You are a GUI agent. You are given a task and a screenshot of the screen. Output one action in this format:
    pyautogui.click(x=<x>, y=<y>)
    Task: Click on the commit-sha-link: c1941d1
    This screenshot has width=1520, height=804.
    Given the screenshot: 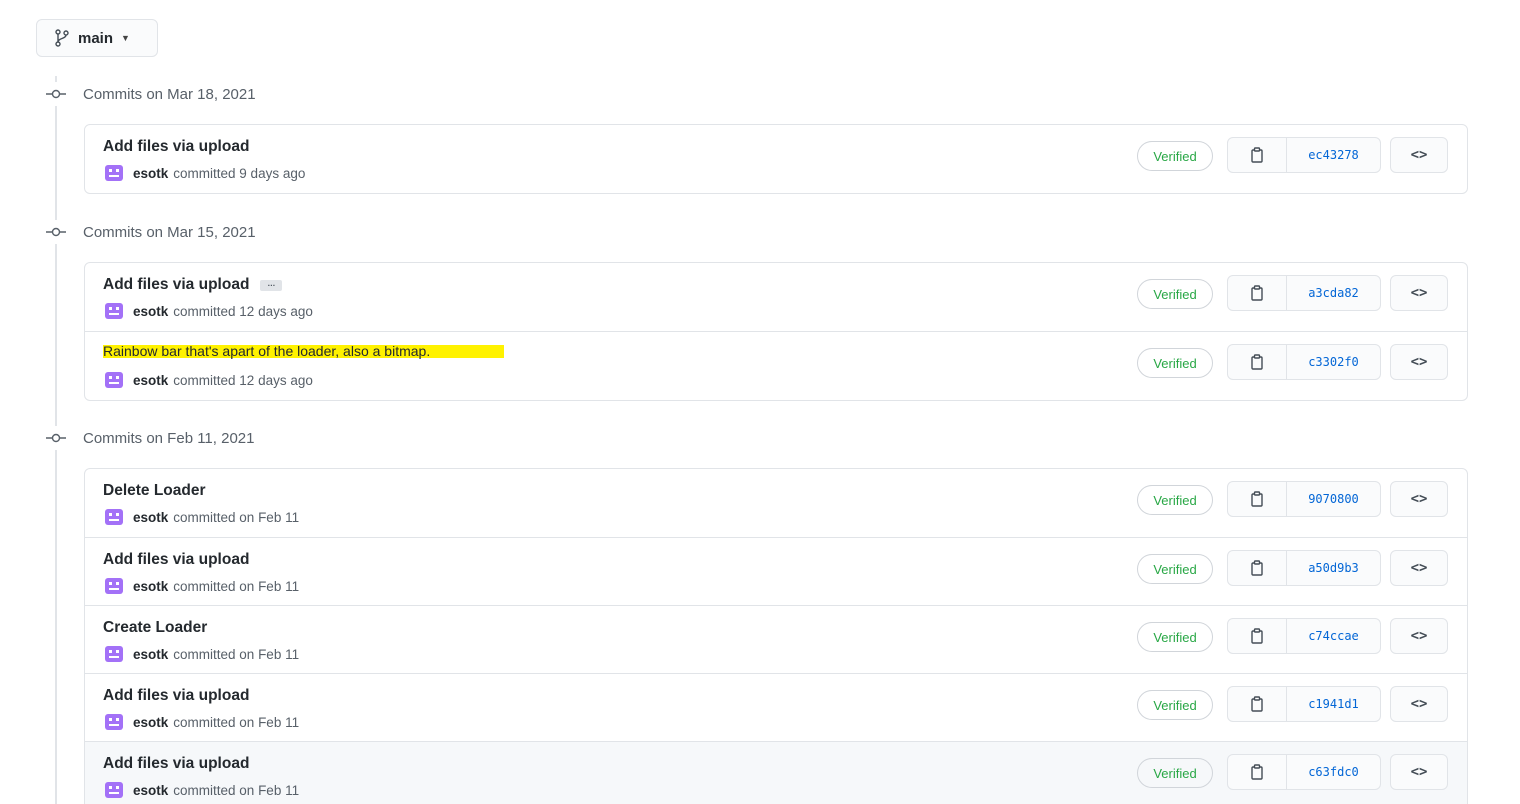 What is the action you would take?
    pyautogui.click(x=1333, y=704)
    